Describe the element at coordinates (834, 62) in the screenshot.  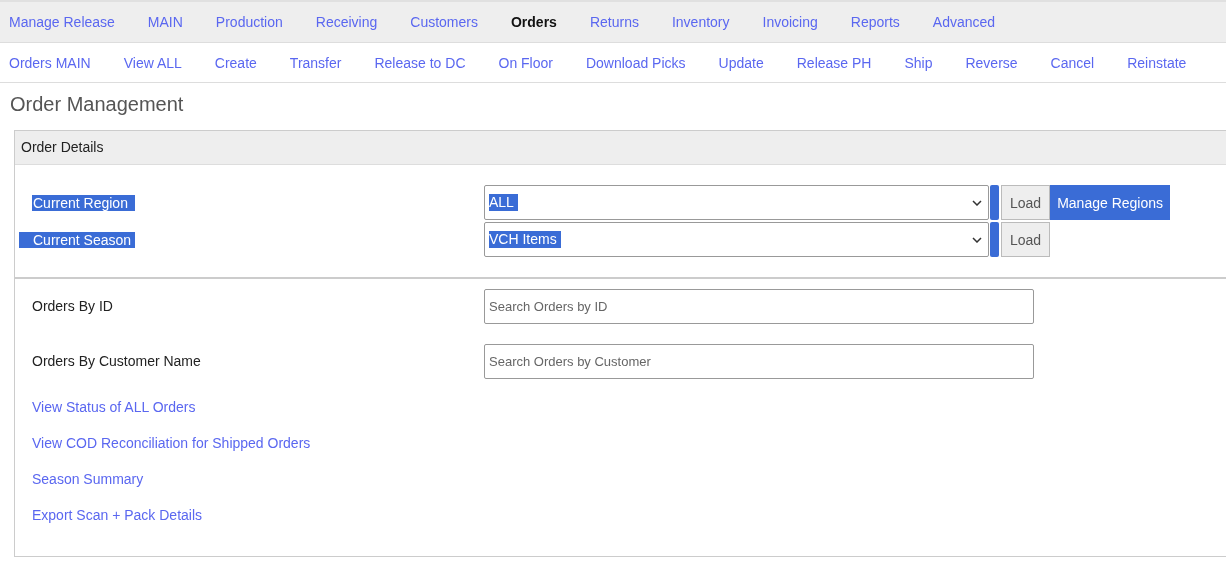
I see `sub-nav-link: Release PH` at that location.